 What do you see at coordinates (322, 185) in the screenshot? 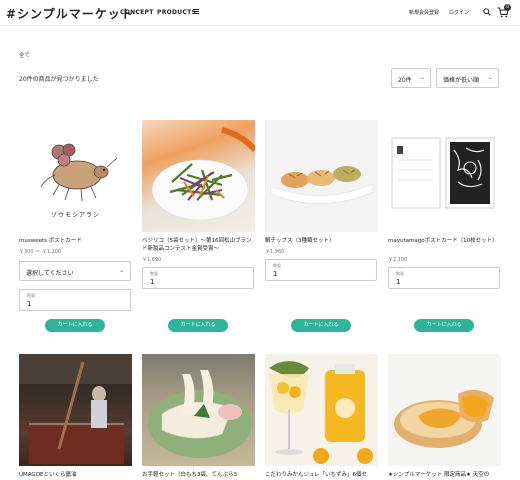
I see `fish-chips-photo` at bounding box center [322, 185].